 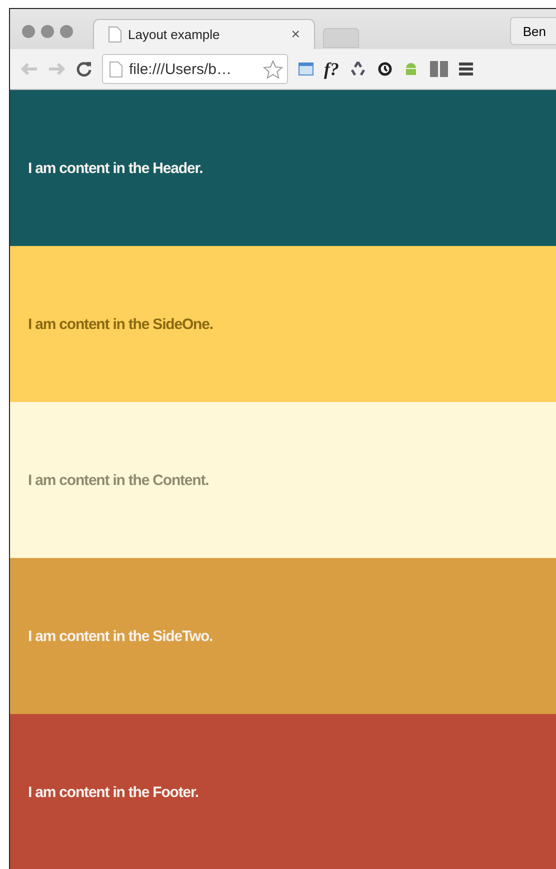 I want to click on profile-button: Ben, so click(x=533, y=31).